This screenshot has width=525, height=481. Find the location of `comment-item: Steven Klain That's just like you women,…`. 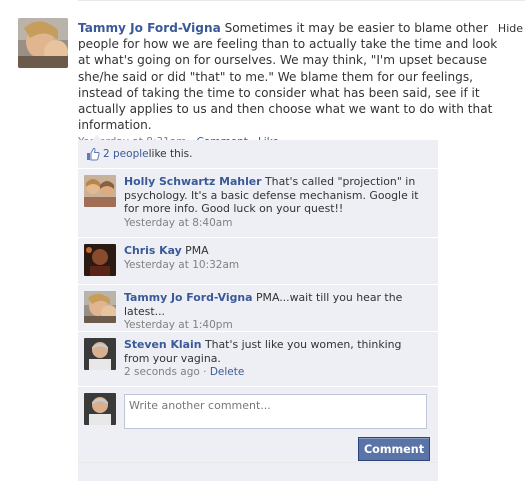

comment-item: Steven Klain That's just like you women,… is located at coordinates (258, 358).